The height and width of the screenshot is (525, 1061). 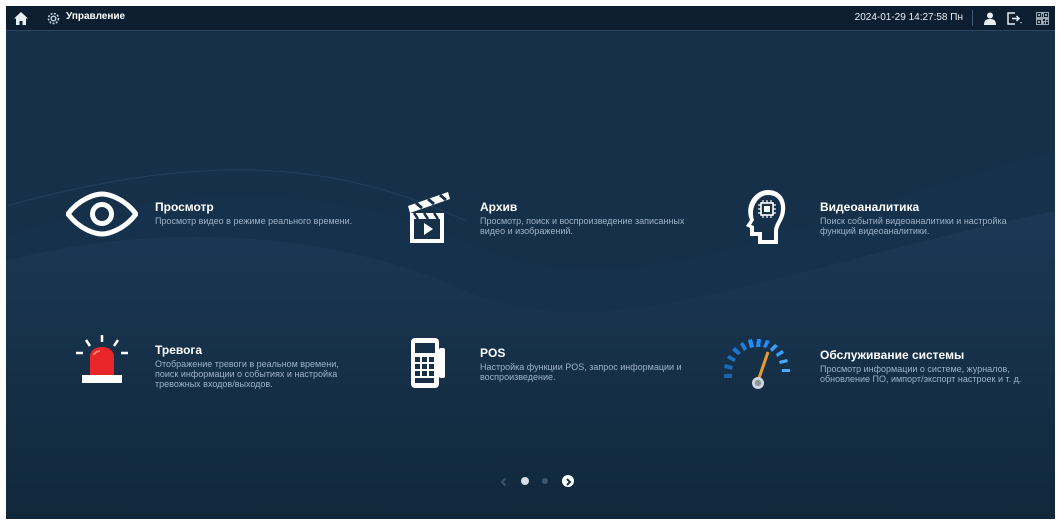 I want to click on alarm-siren-icon, so click(x=102, y=359).